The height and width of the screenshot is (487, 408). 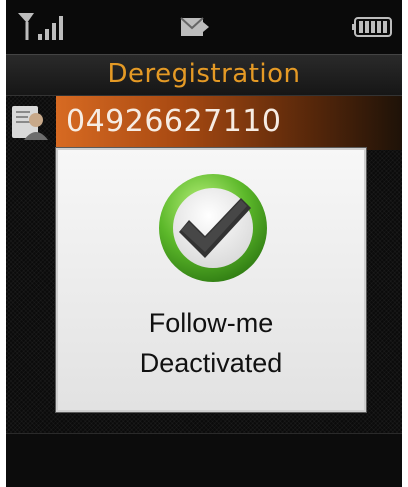 I want to click on checkmark-icon, so click(x=213, y=228).